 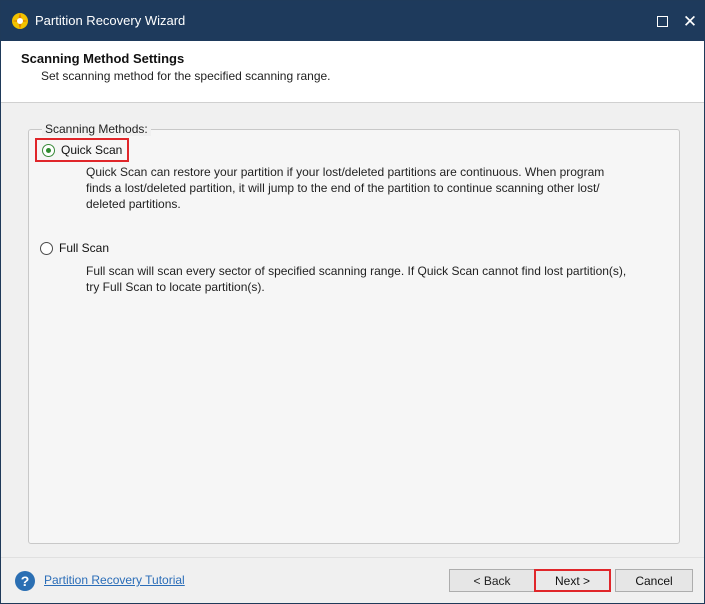 I want to click on description-line: try Full Scan to locate partition(s)., so click(x=175, y=287).